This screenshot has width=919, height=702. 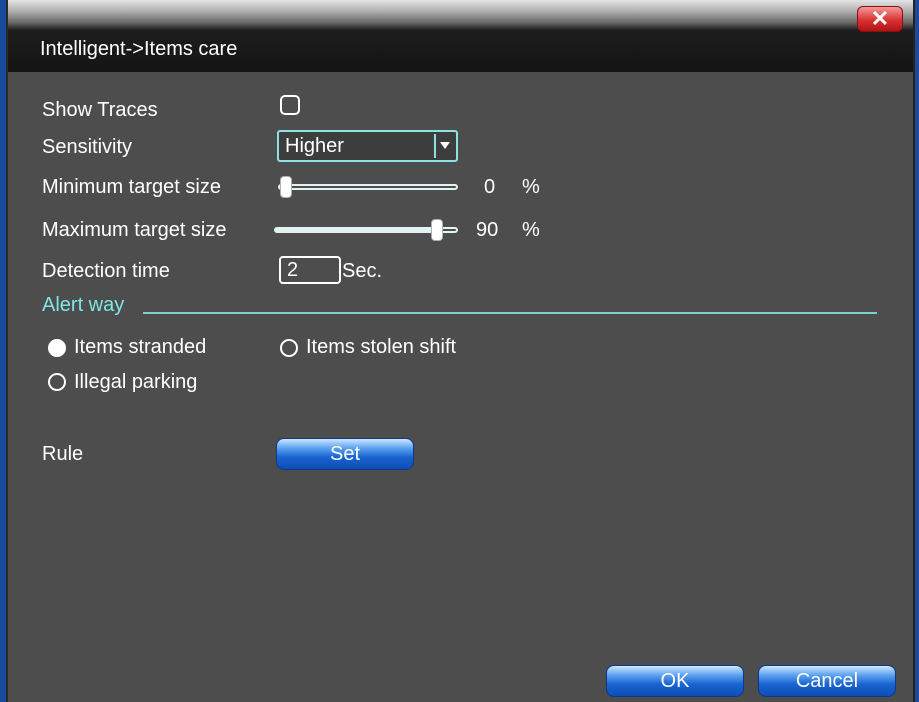 I want to click on close-button: ✕, so click(x=880, y=19).